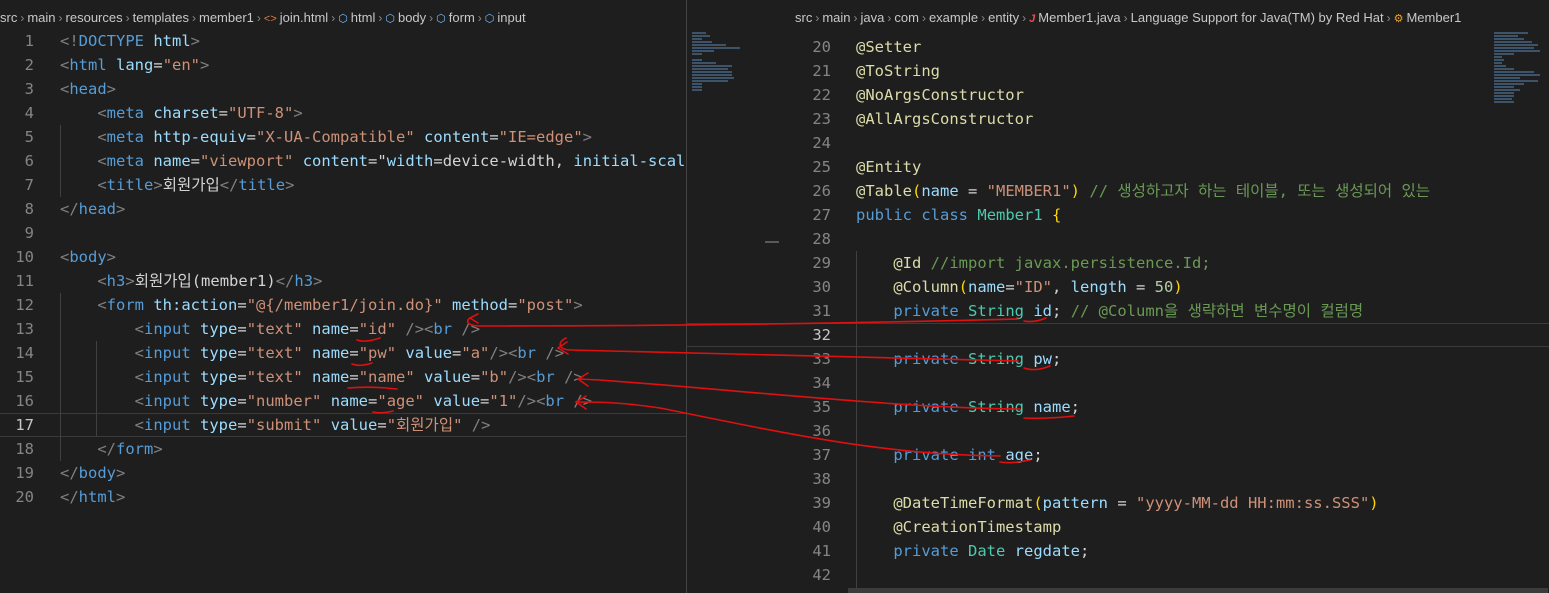  What do you see at coordinates (29, 209) in the screenshot?
I see `line-number: 8` at bounding box center [29, 209].